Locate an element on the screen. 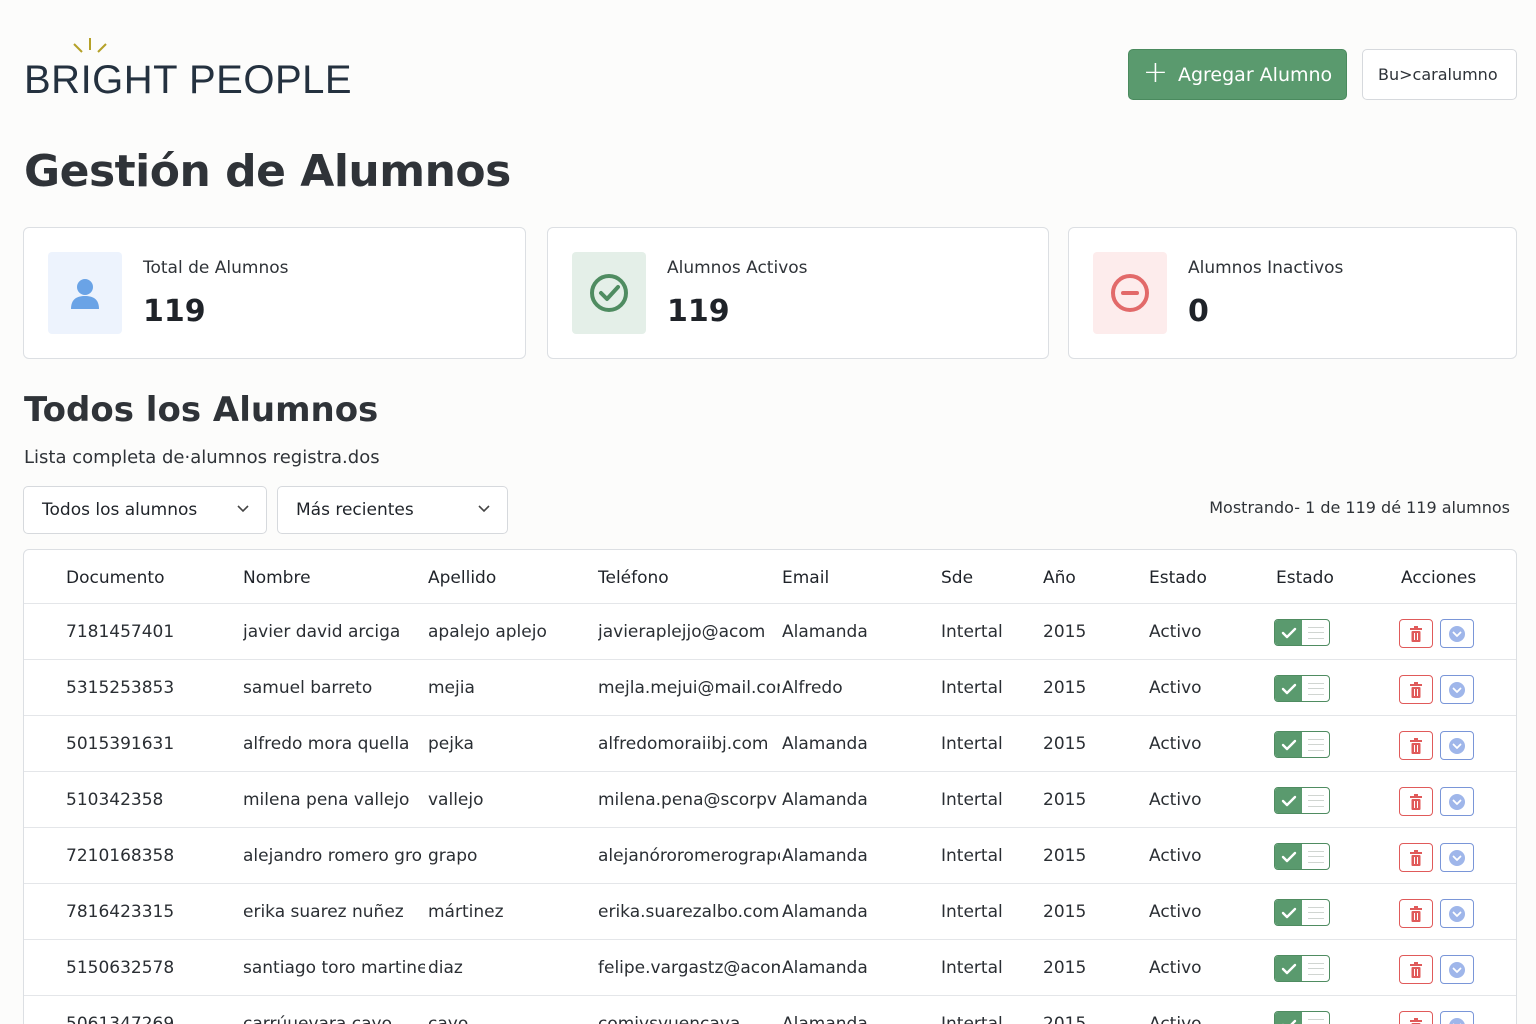  cell-nombre: carrúuevara cayo is located at coordinates (317, 1019).